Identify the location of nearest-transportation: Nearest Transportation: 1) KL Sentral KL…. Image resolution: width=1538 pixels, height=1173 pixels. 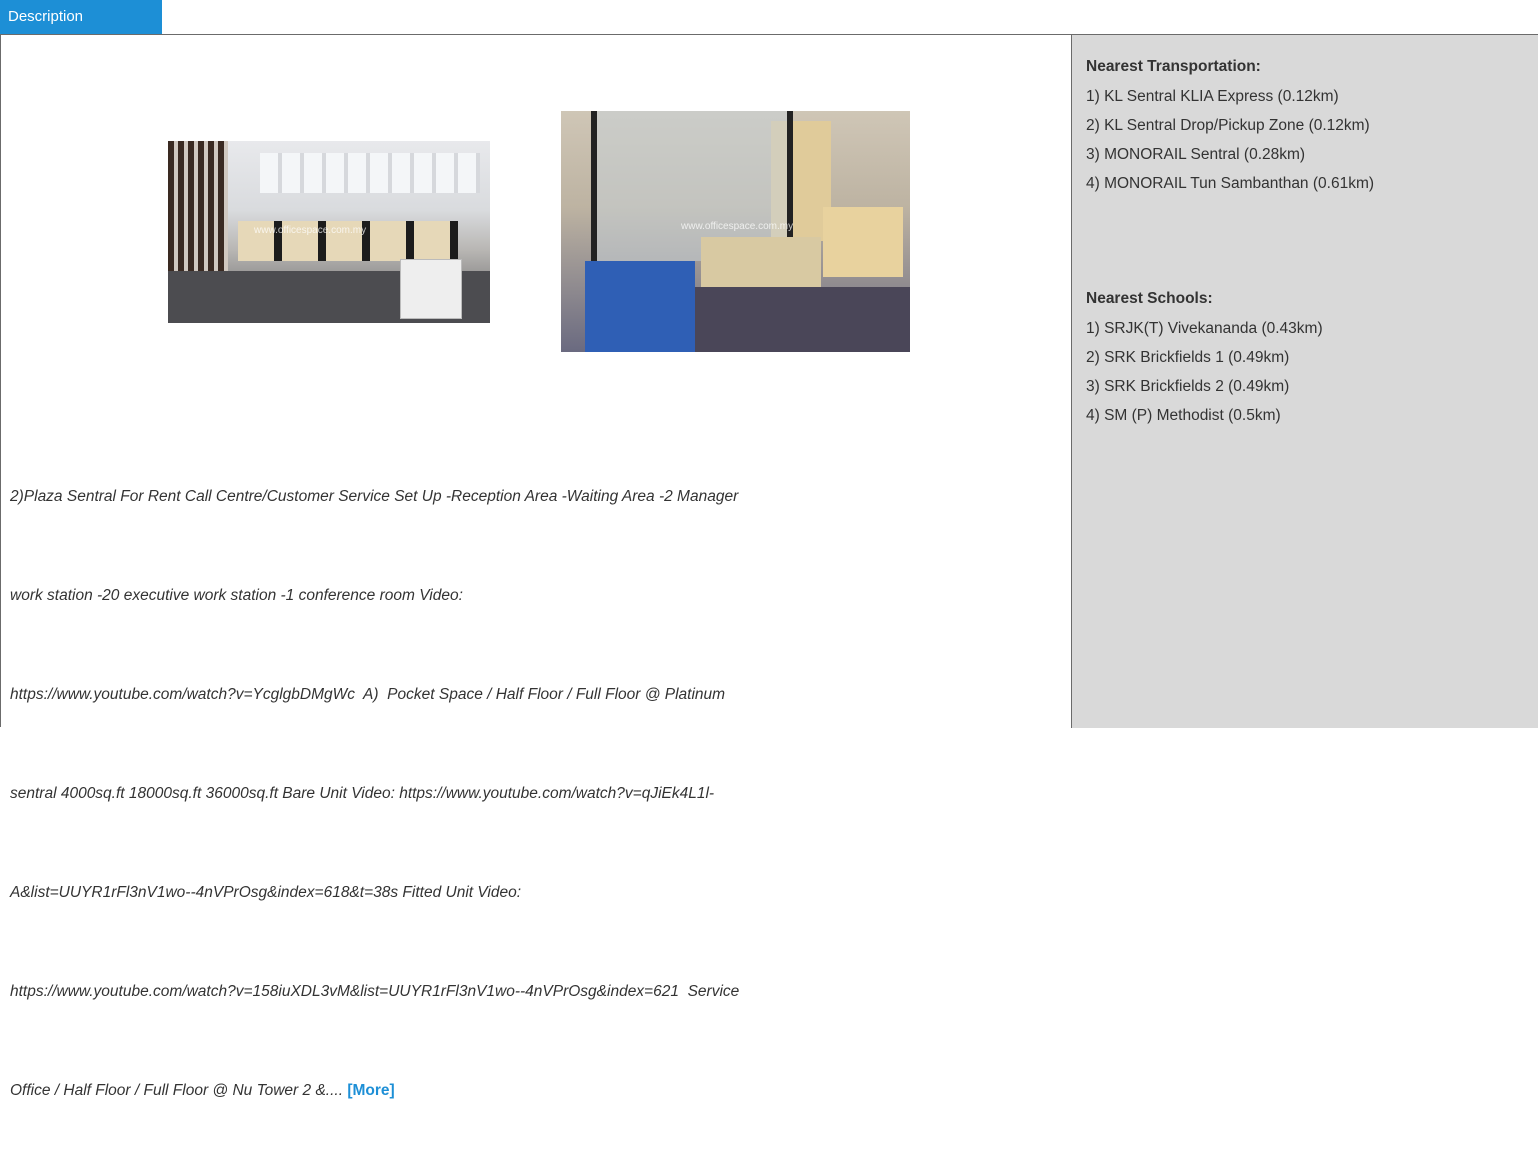
(1230, 125).